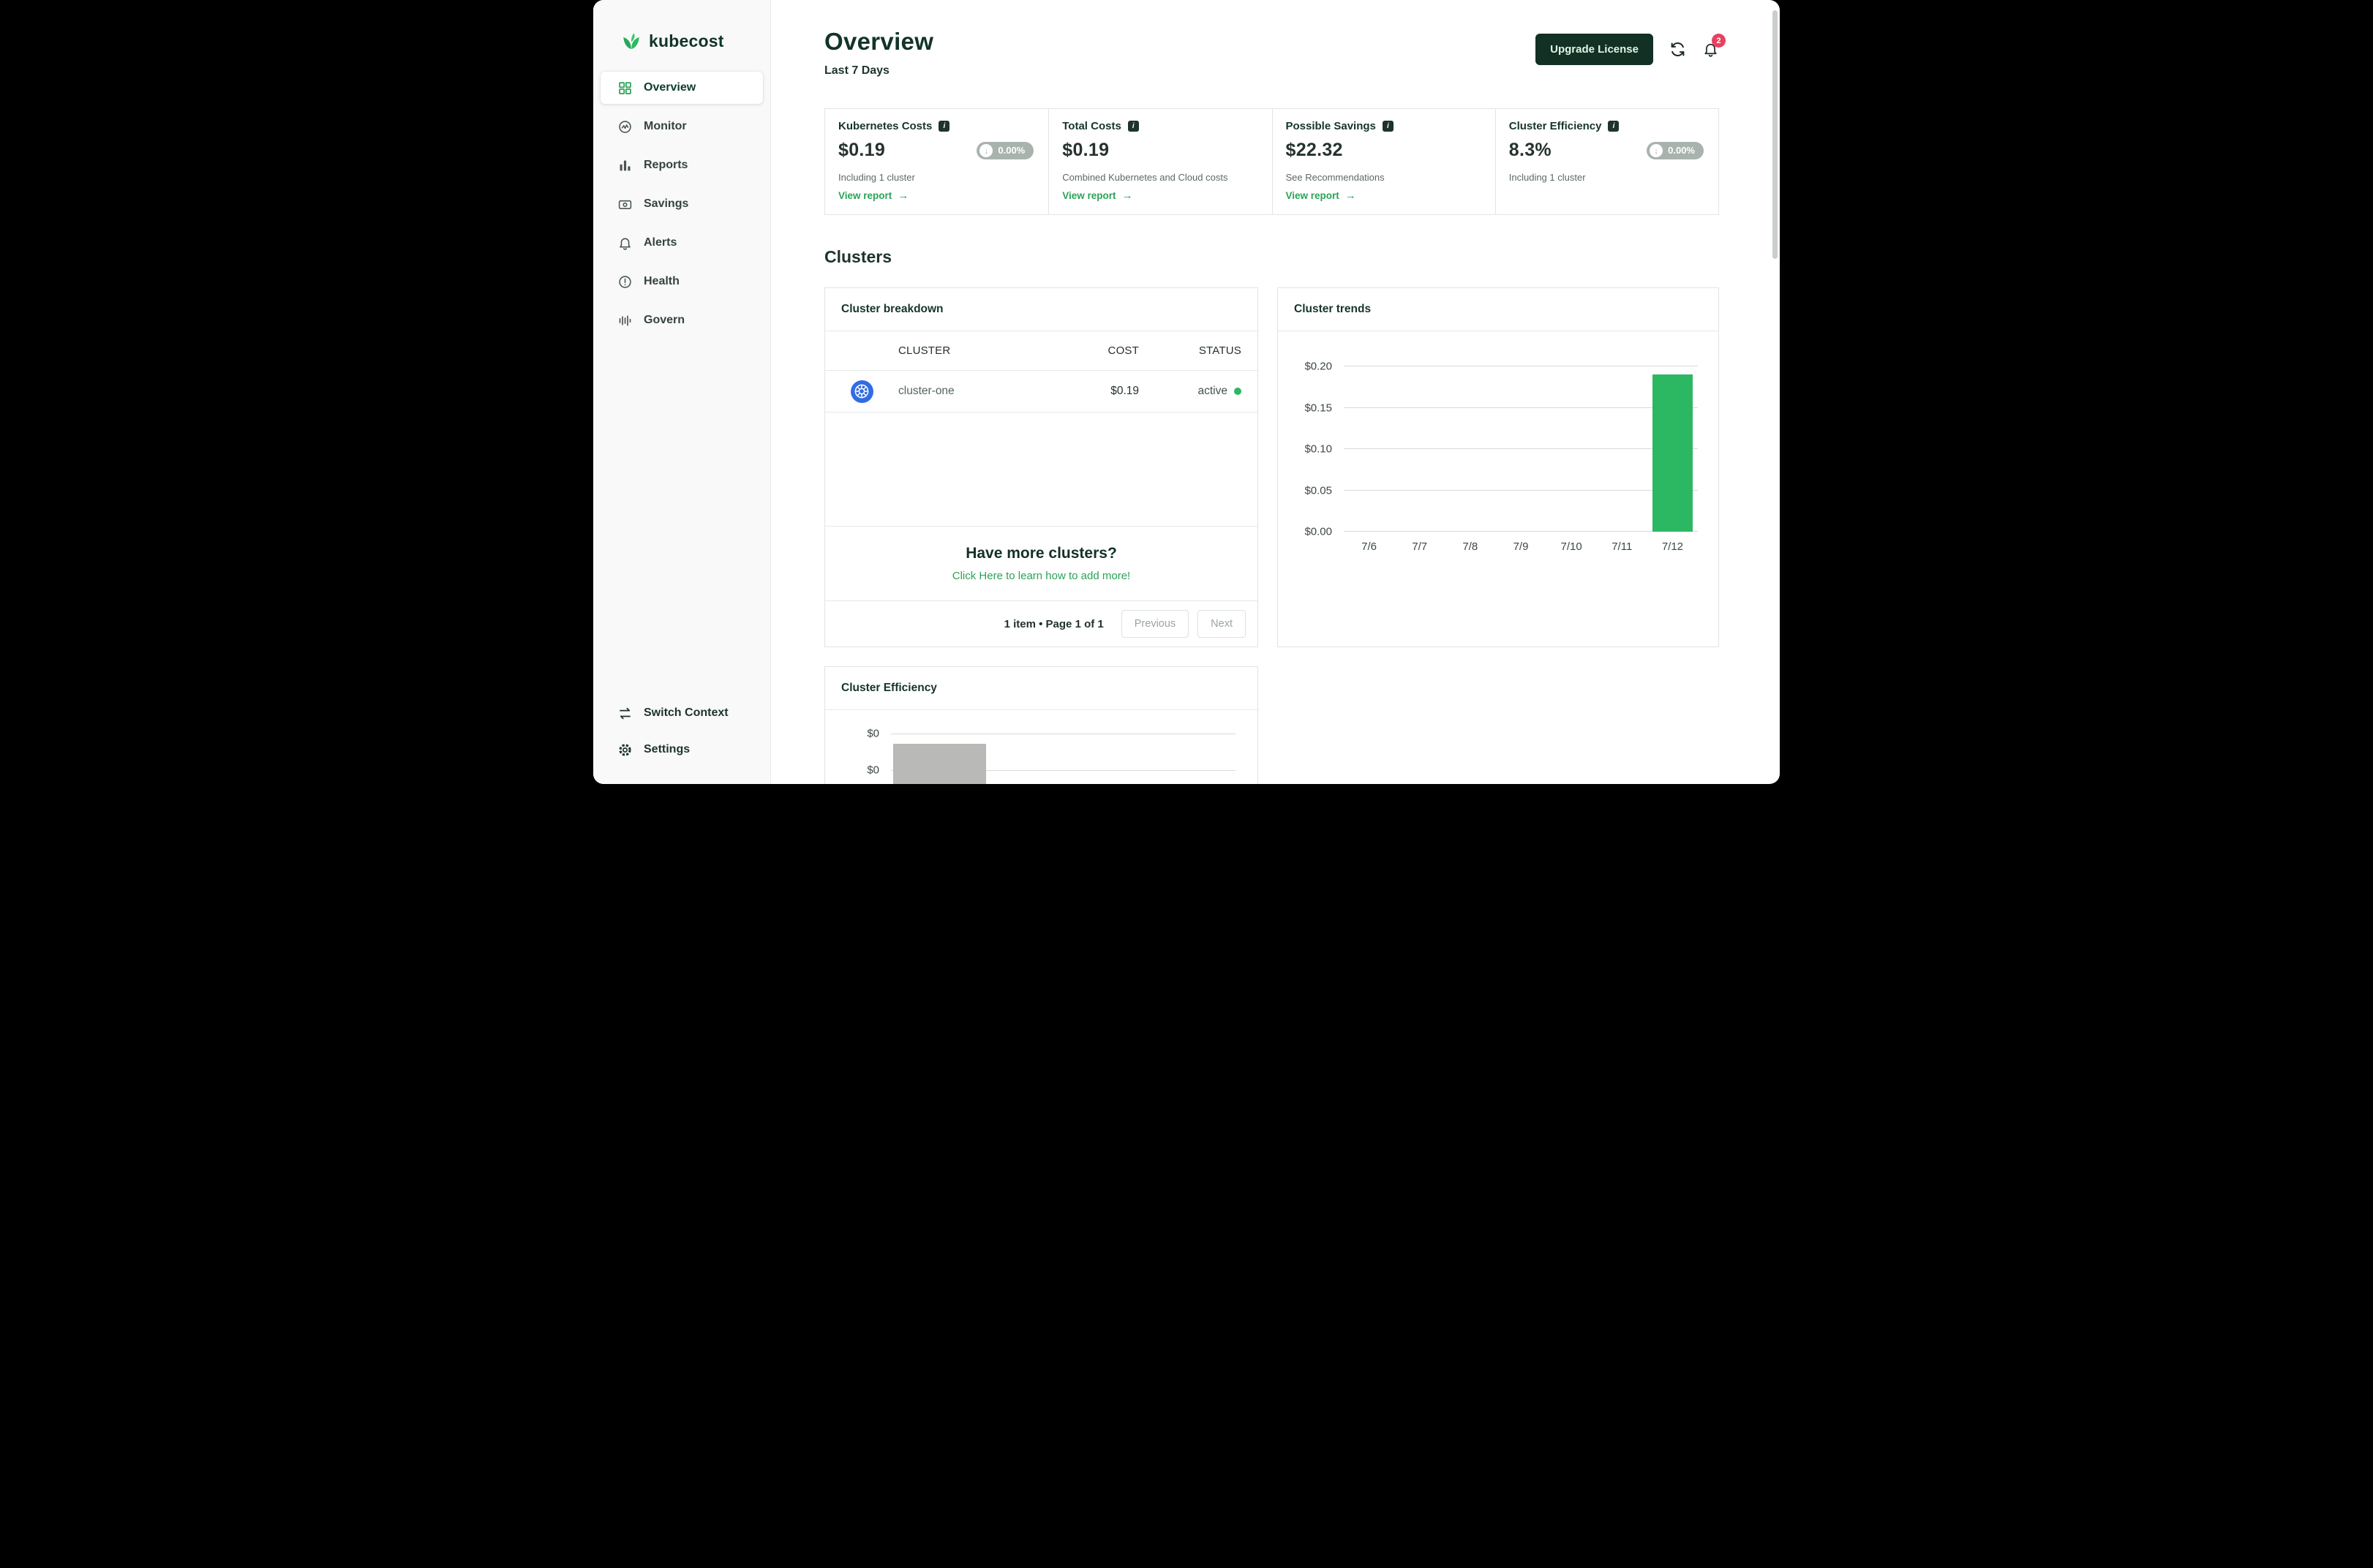 Image resolution: width=2373 pixels, height=1568 pixels. I want to click on trends-plot: $0.00 $0.05 $0.10 $0.15 $0.20, so click(1501, 449).